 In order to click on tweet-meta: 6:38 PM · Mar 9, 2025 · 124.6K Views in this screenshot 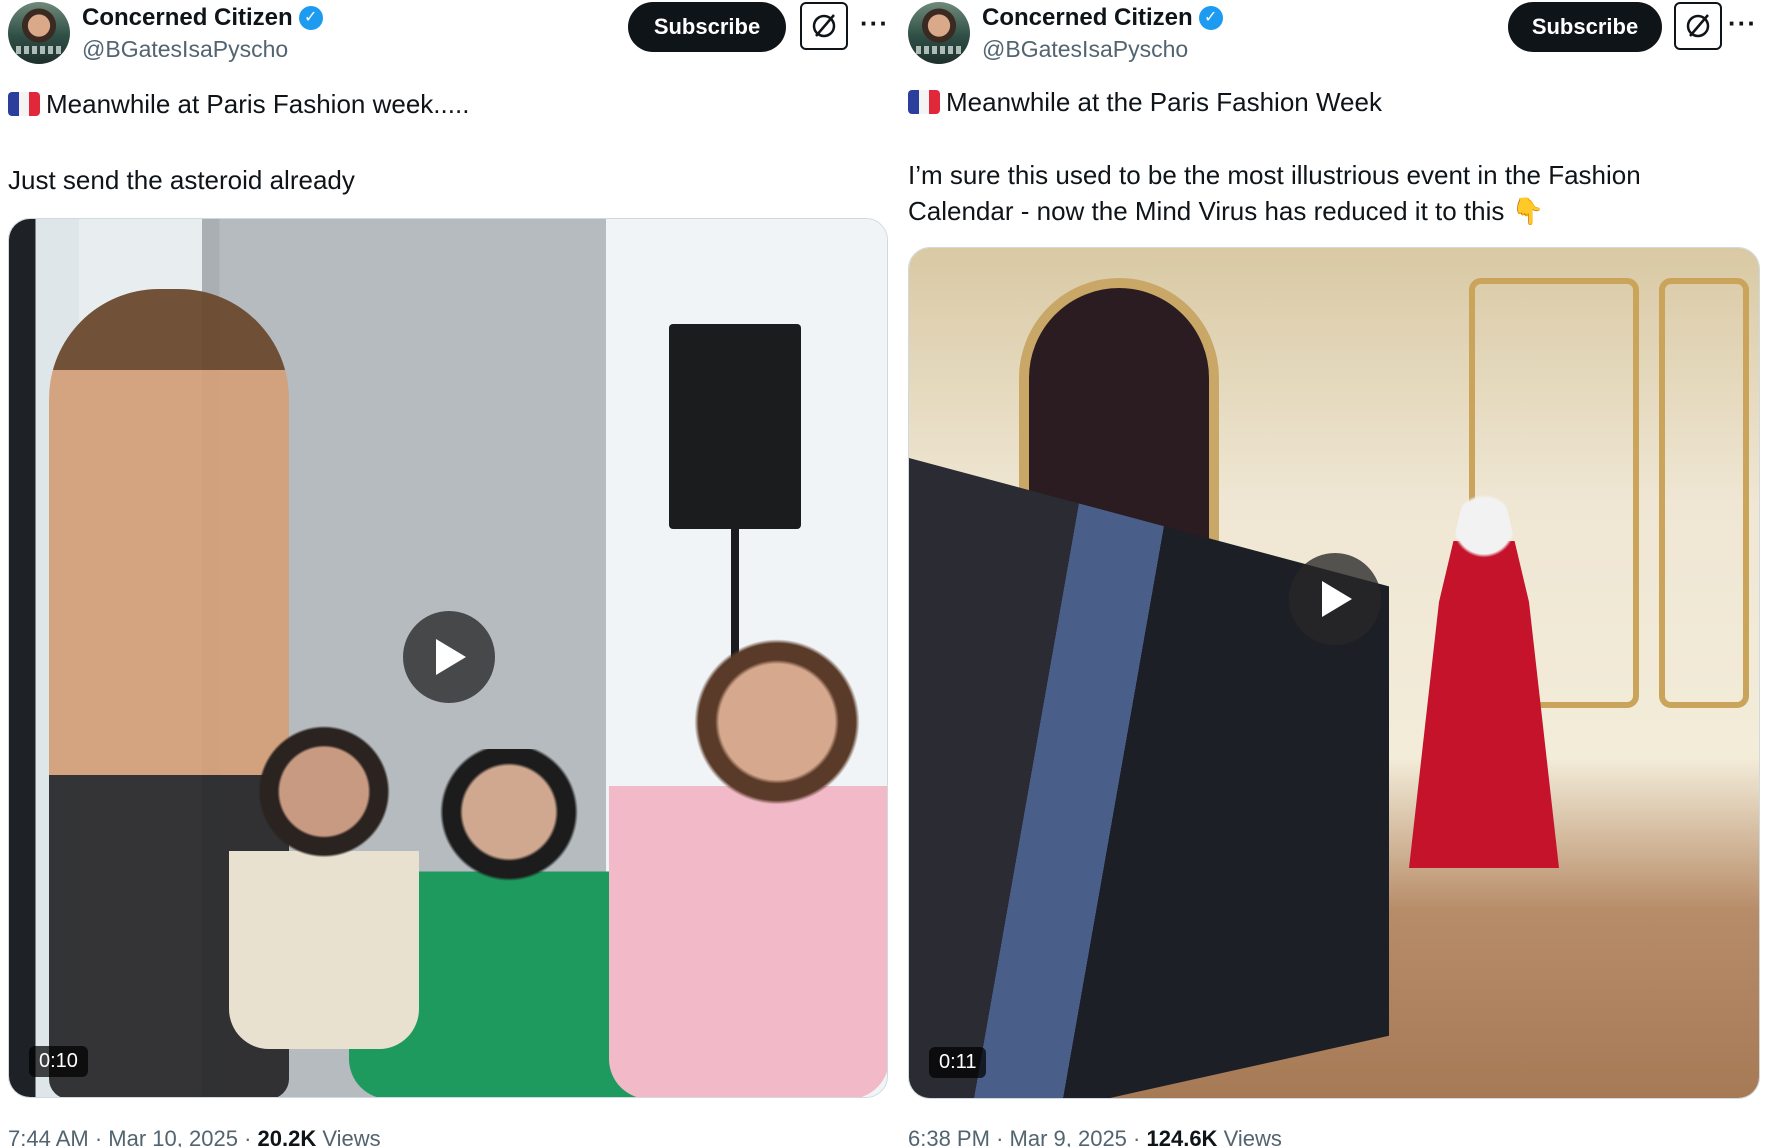, I will do `click(1095, 1136)`.